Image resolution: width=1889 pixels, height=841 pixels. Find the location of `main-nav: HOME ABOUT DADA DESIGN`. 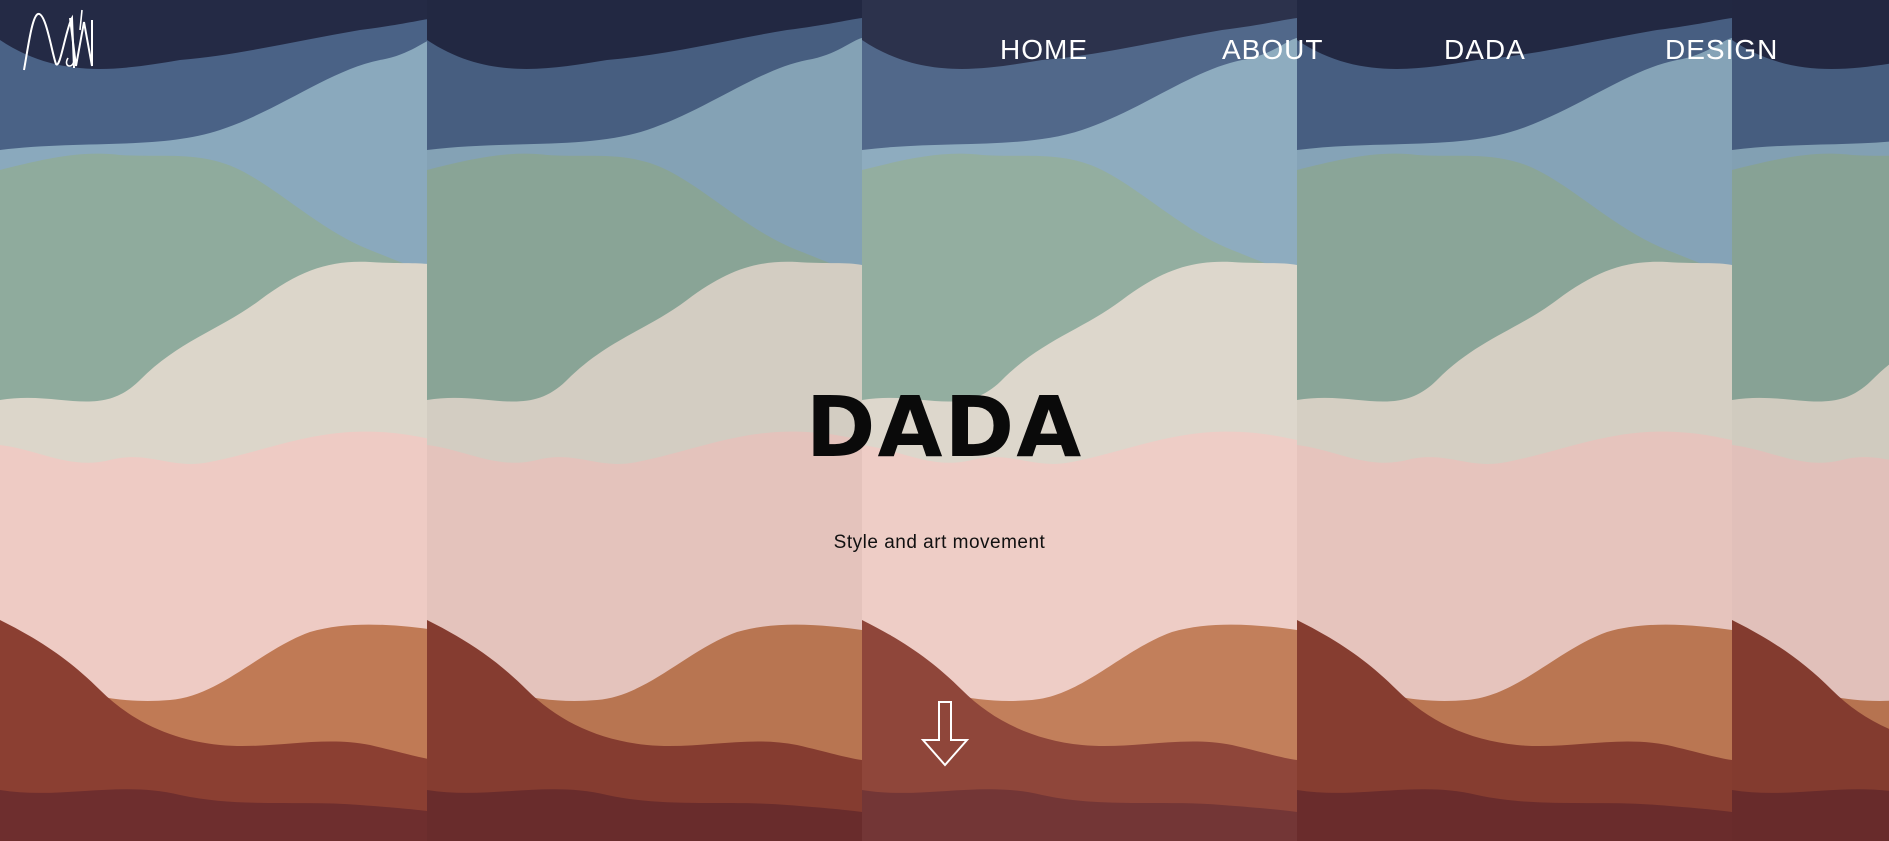

main-nav: HOME ABOUT DADA DESIGN is located at coordinates (944, 50).